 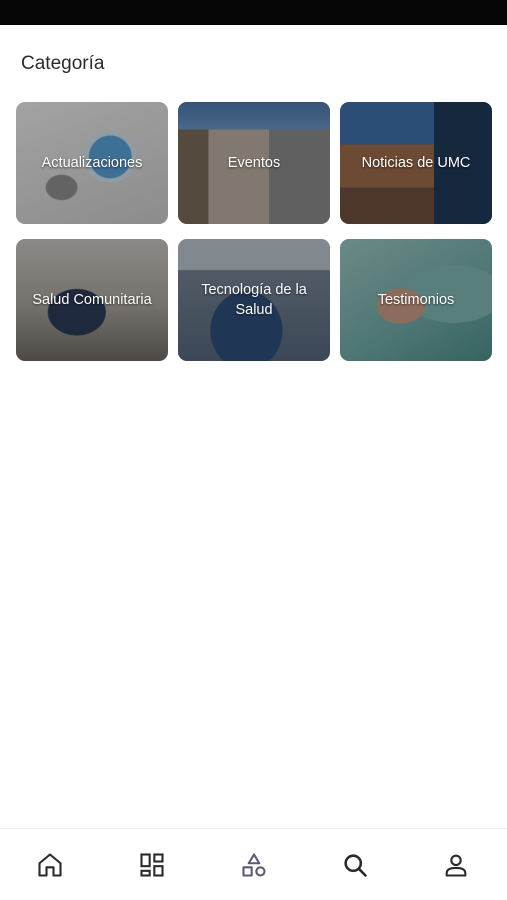 I want to click on user-icon, so click(x=456, y=865).